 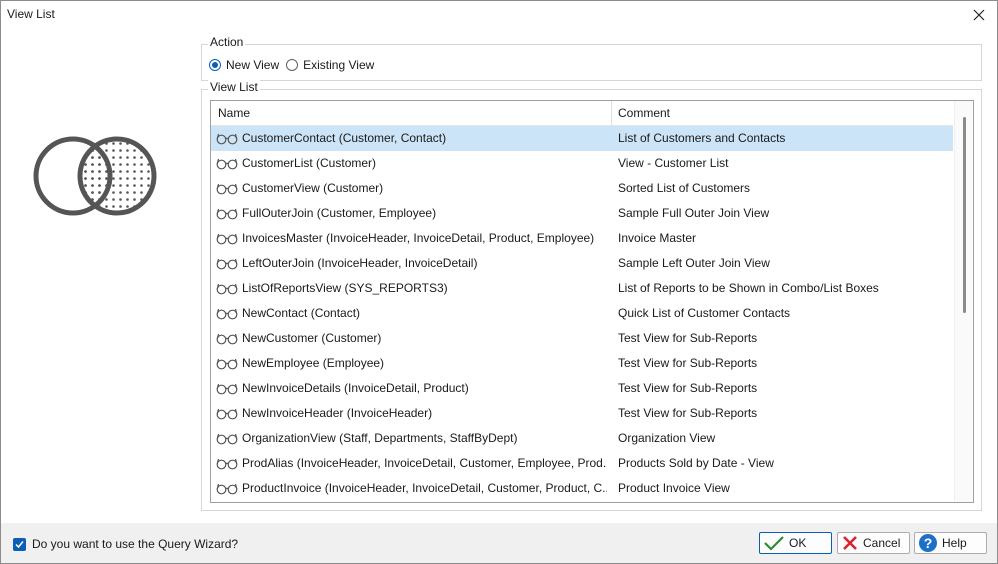 What do you see at coordinates (954, 543) in the screenshot?
I see `help-label: Help` at bounding box center [954, 543].